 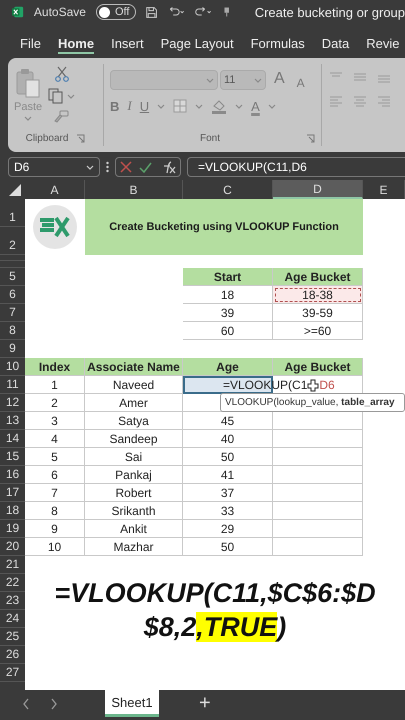 What do you see at coordinates (134, 367) in the screenshot?
I see `column-heading: Associate Name` at bounding box center [134, 367].